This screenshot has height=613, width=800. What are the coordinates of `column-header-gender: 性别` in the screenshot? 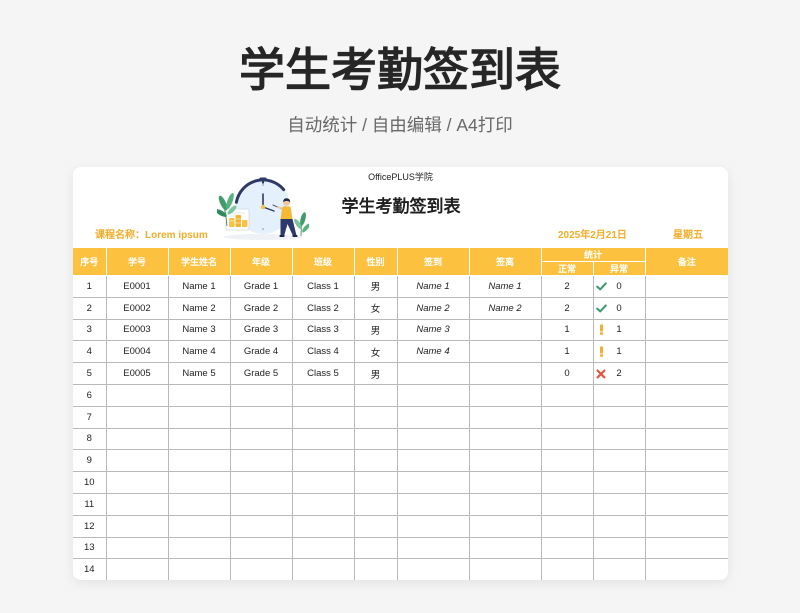 It's located at (375, 261).